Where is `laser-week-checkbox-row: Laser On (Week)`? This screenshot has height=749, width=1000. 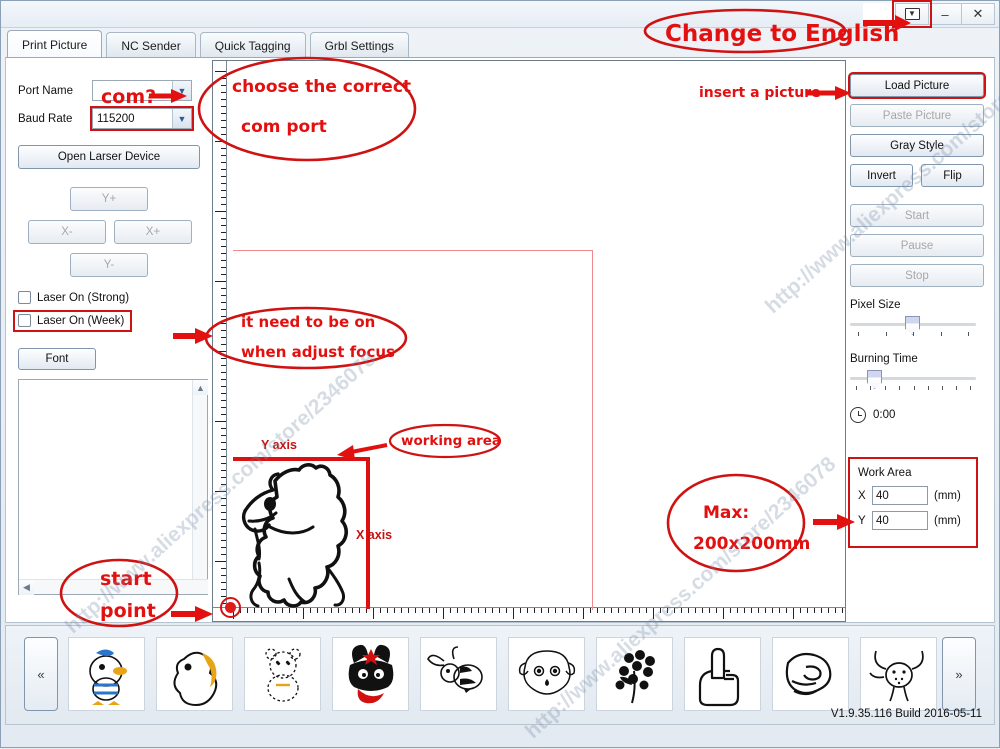 laser-week-checkbox-row: Laser On (Week) is located at coordinates (72, 321).